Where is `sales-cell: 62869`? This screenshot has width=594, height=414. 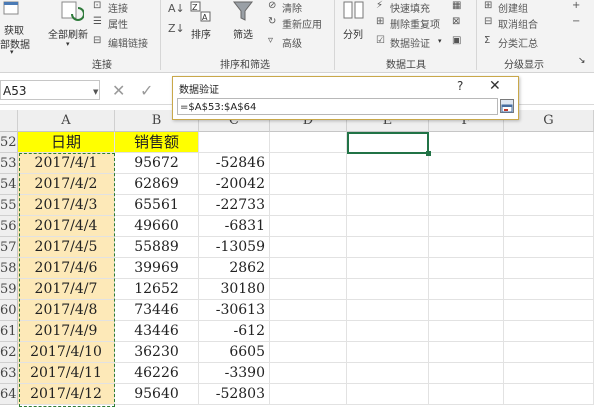 sales-cell: 62869 is located at coordinates (157, 184).